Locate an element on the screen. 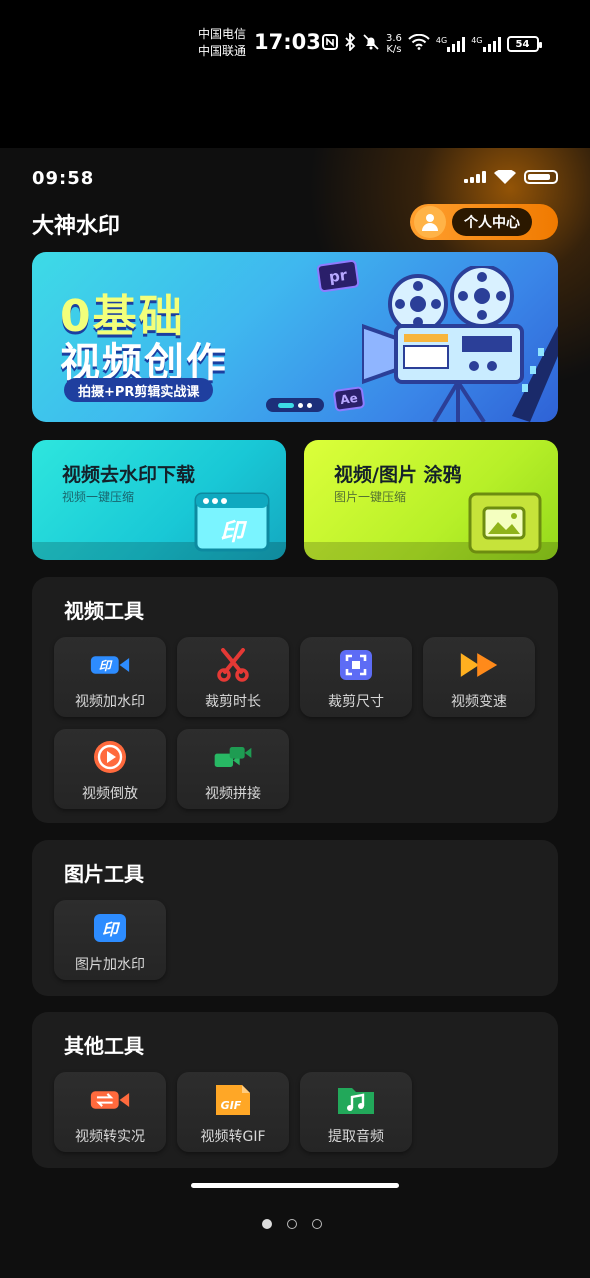 Image resolution: width=590 pixels, height=1278 pixels. network-type-1: 4G is located at coordinates (441, 40).